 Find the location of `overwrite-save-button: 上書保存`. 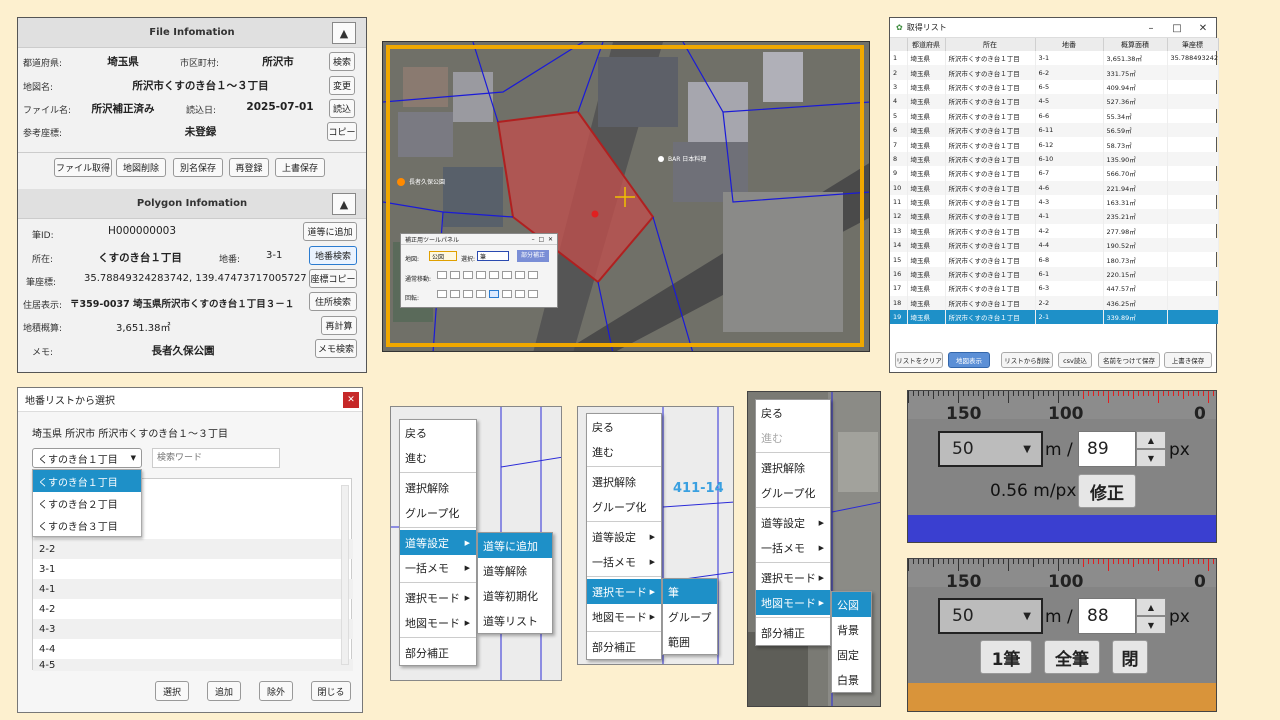

overwrite-save-button: 上書保存 is located at coordinates (300, 167).